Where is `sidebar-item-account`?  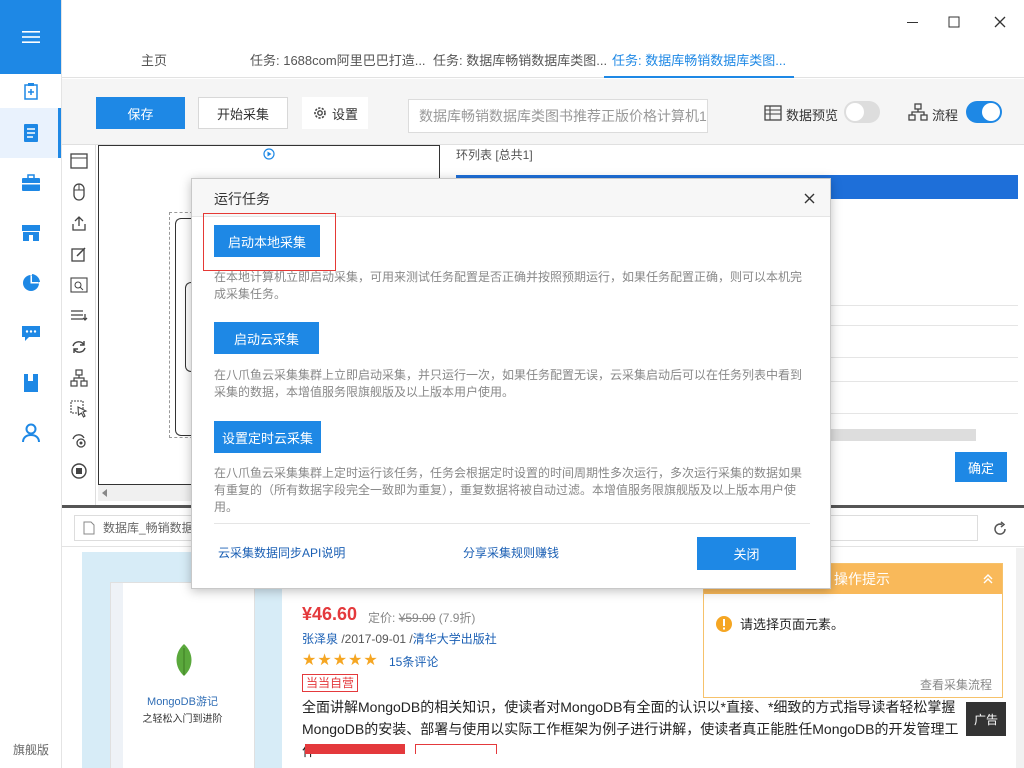
sidebar-item-account is located at coordinates (30, 433).